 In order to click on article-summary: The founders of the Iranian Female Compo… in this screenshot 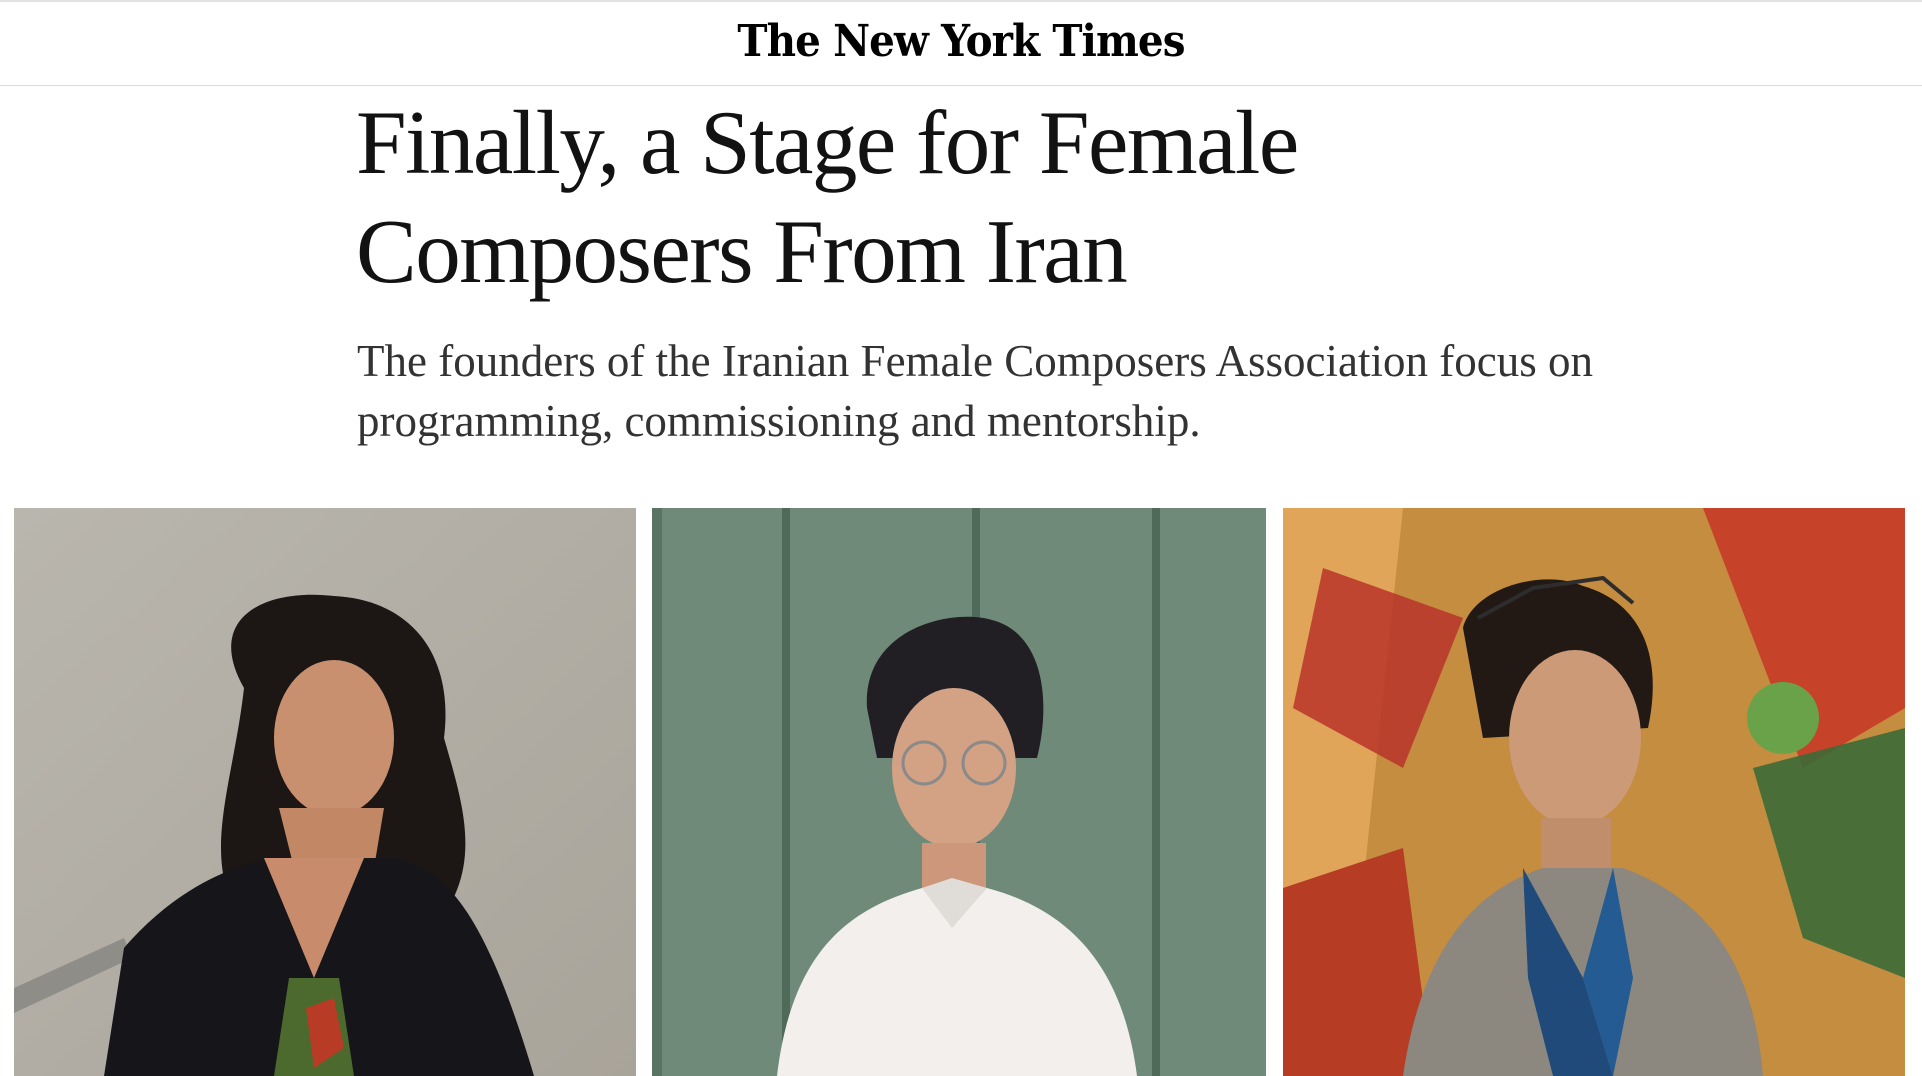, I will do `click(975, 391)`.